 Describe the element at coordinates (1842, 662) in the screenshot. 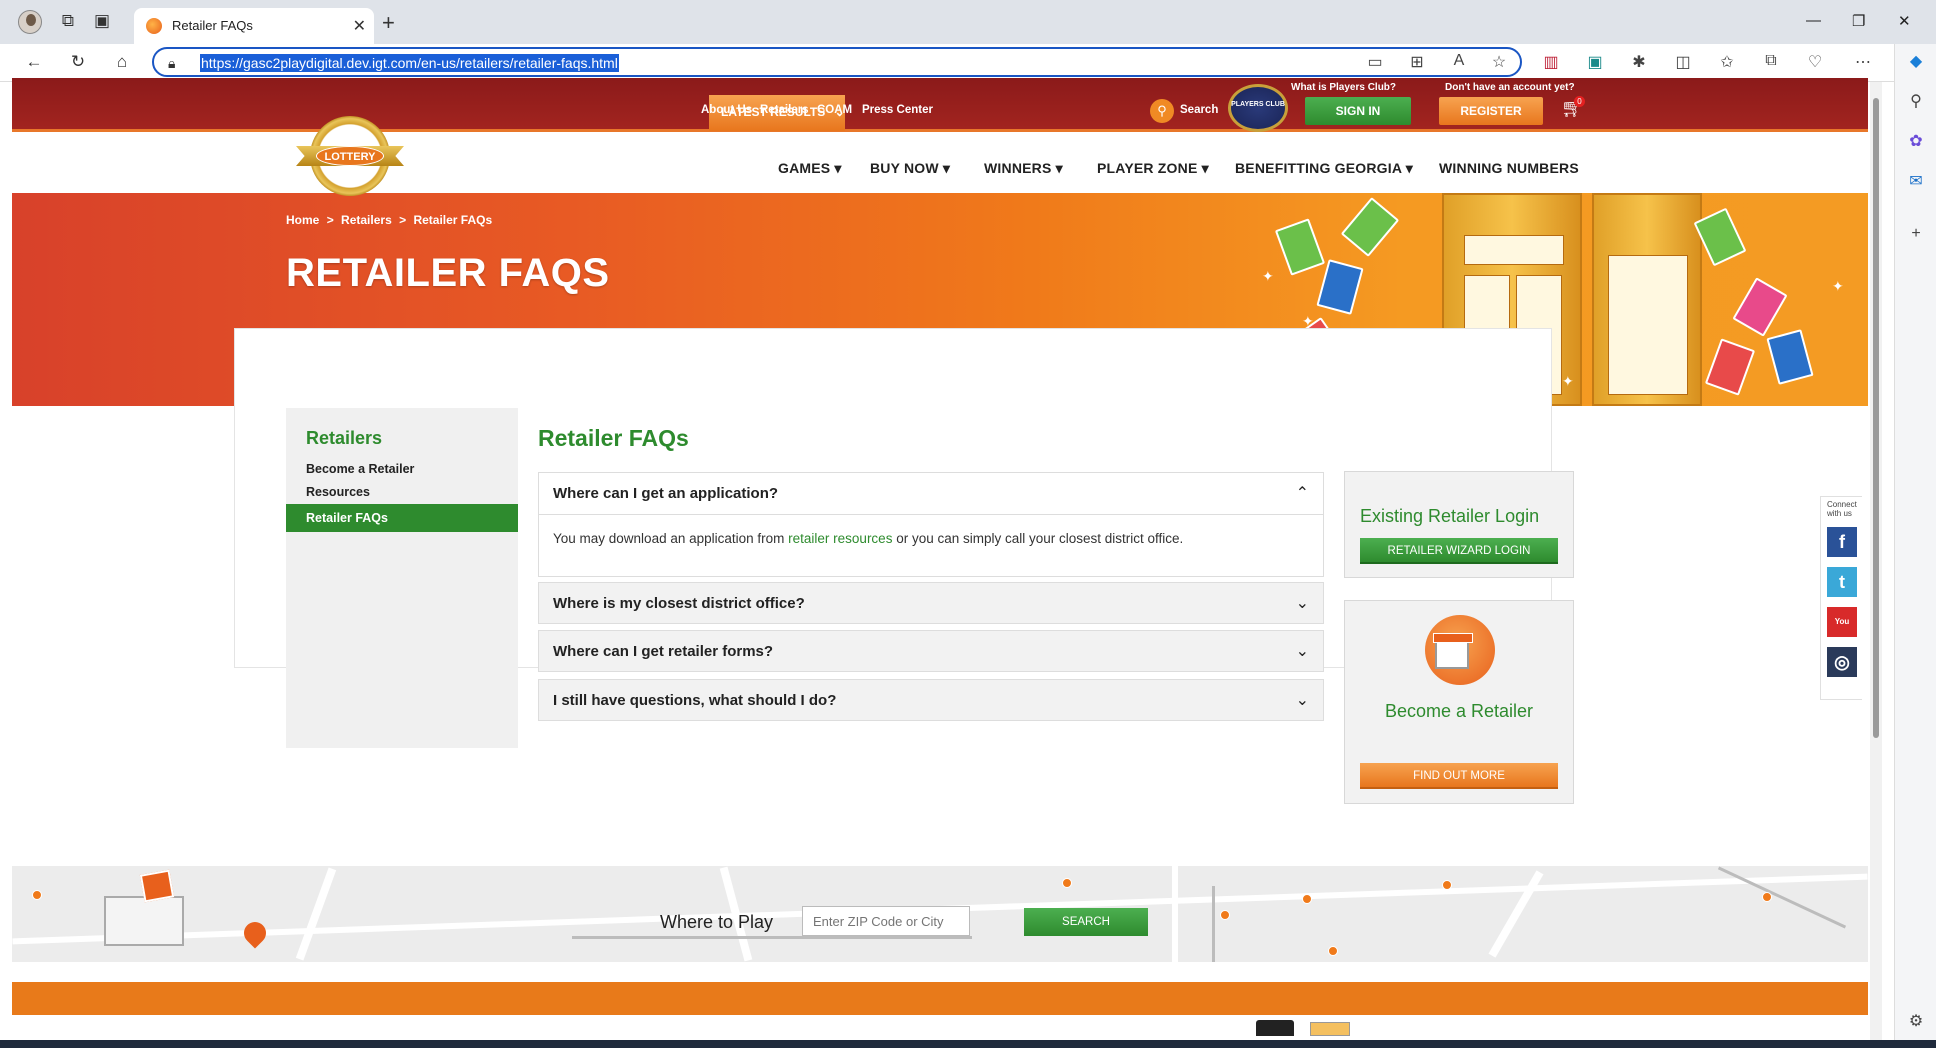

I see `instagram-icon: ◎` at that location.